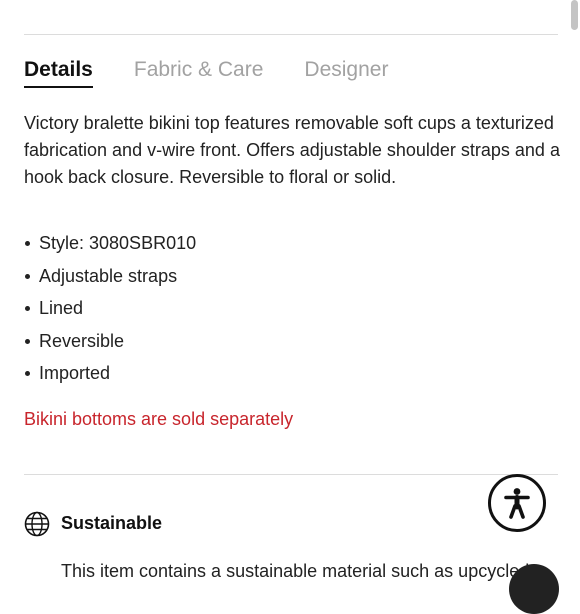 The height and width of the screenshot is (614, 580). I want to click on list-item-text: Imported, so click(75, 373).